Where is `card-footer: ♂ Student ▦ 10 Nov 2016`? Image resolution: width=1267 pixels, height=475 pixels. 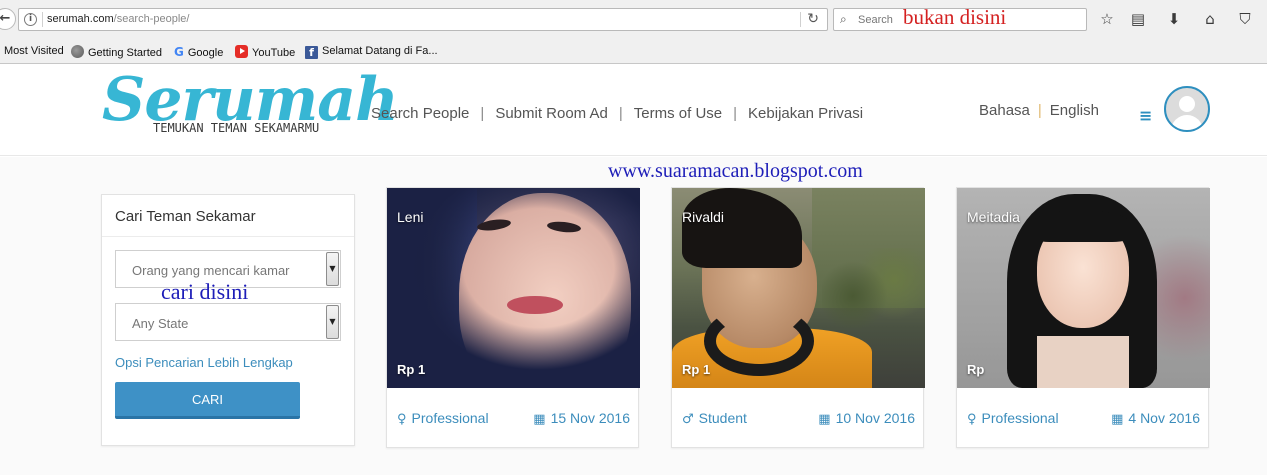
card-footer: ♂ Student ▦ 10 Nov 2016 is located at coordinates (798, 418).